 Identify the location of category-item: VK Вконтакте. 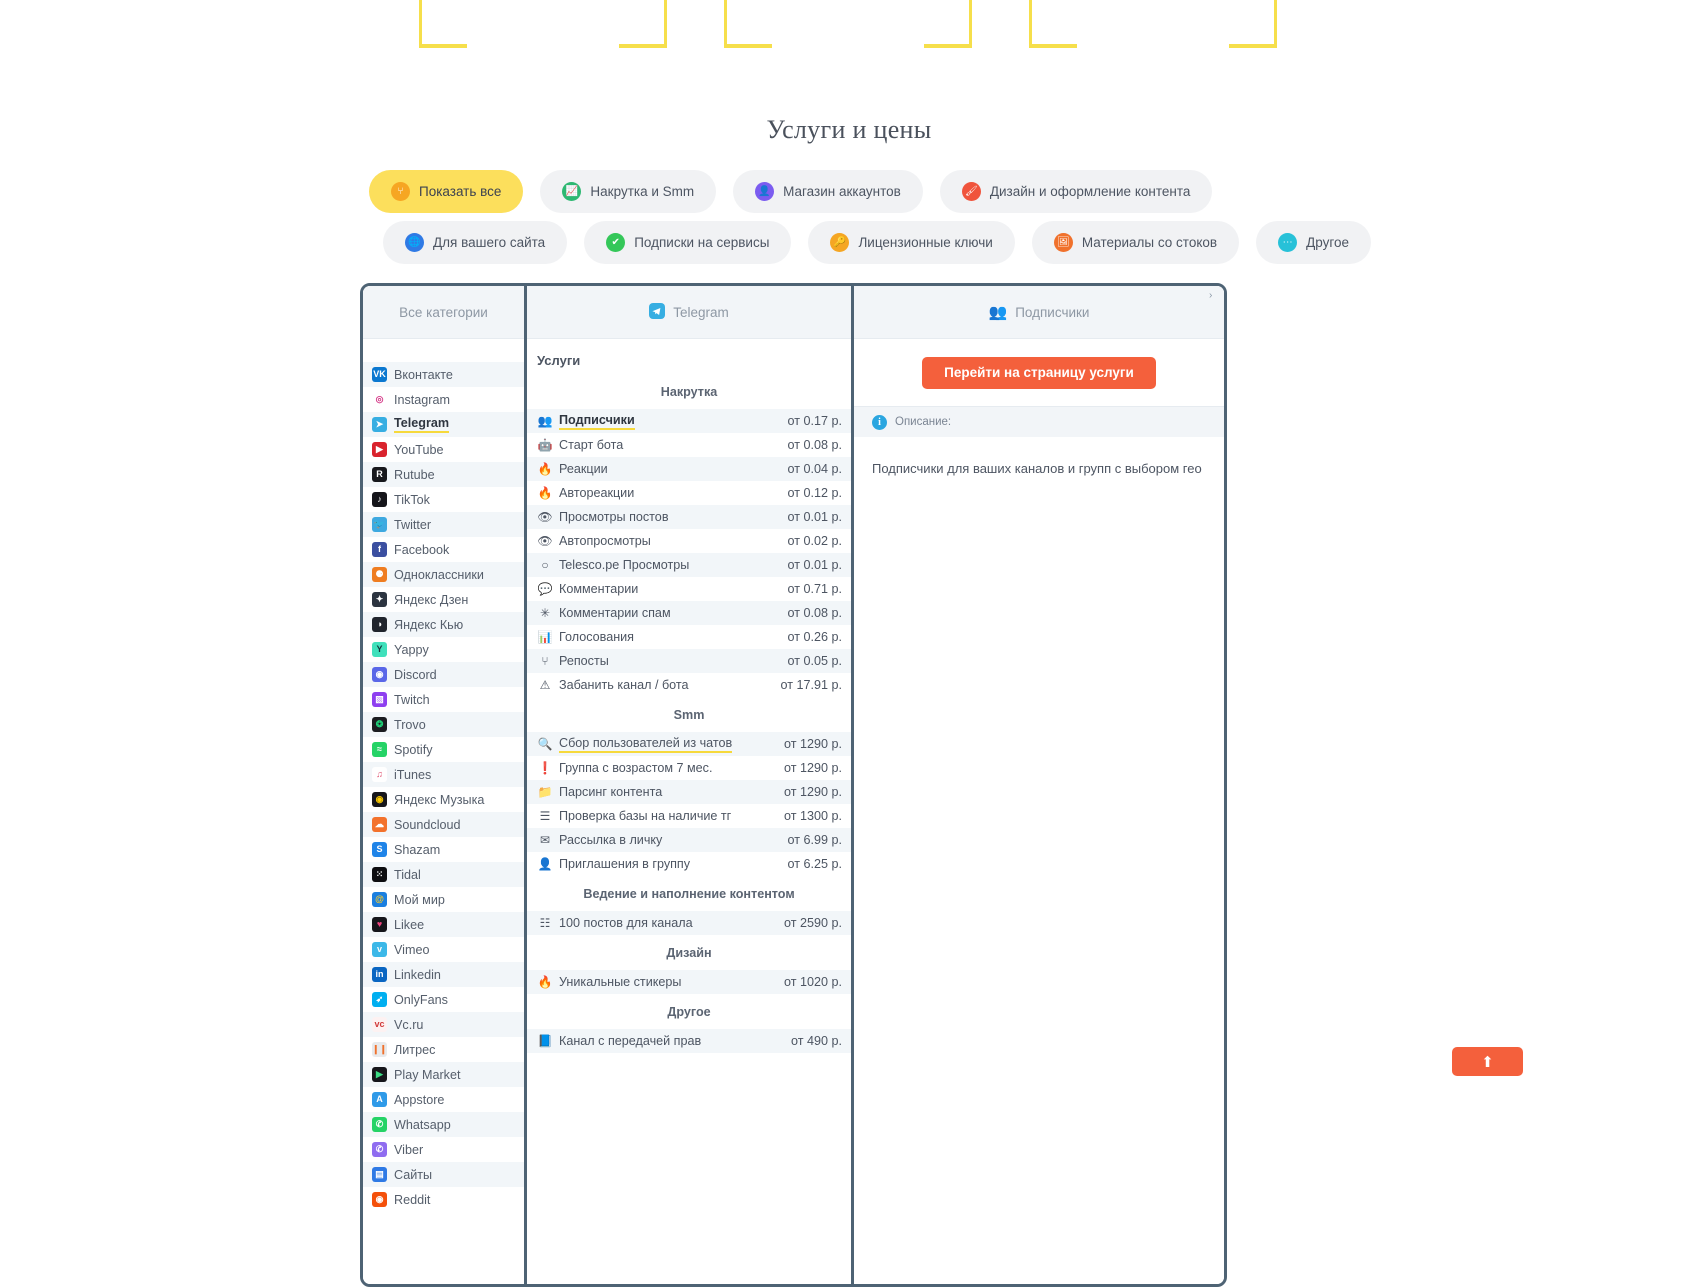
(443, 374).